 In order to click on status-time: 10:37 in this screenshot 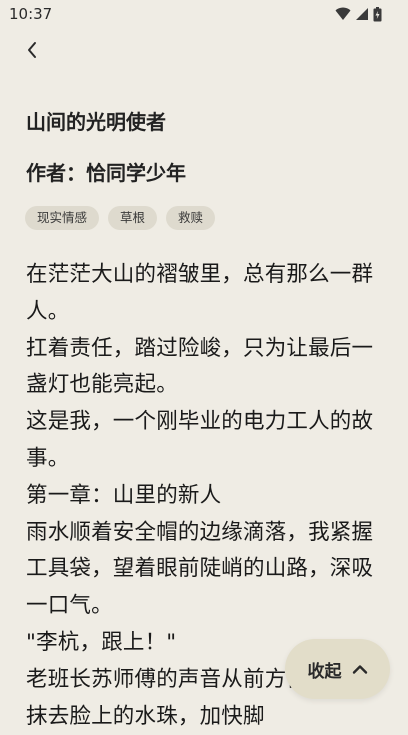, I will do `click(31, 14)`.